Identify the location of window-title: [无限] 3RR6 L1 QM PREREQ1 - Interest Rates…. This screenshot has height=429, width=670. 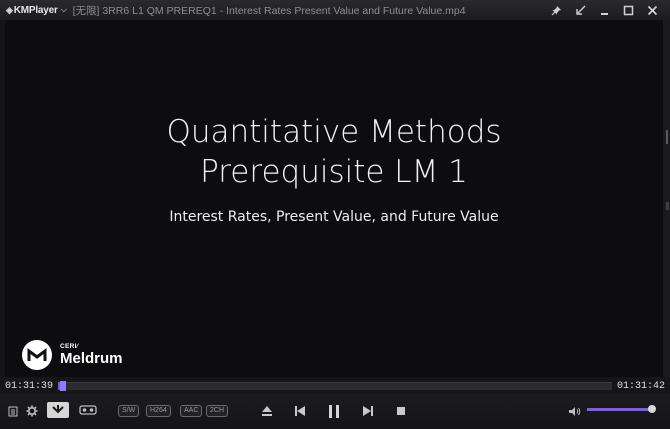
(269, 10).